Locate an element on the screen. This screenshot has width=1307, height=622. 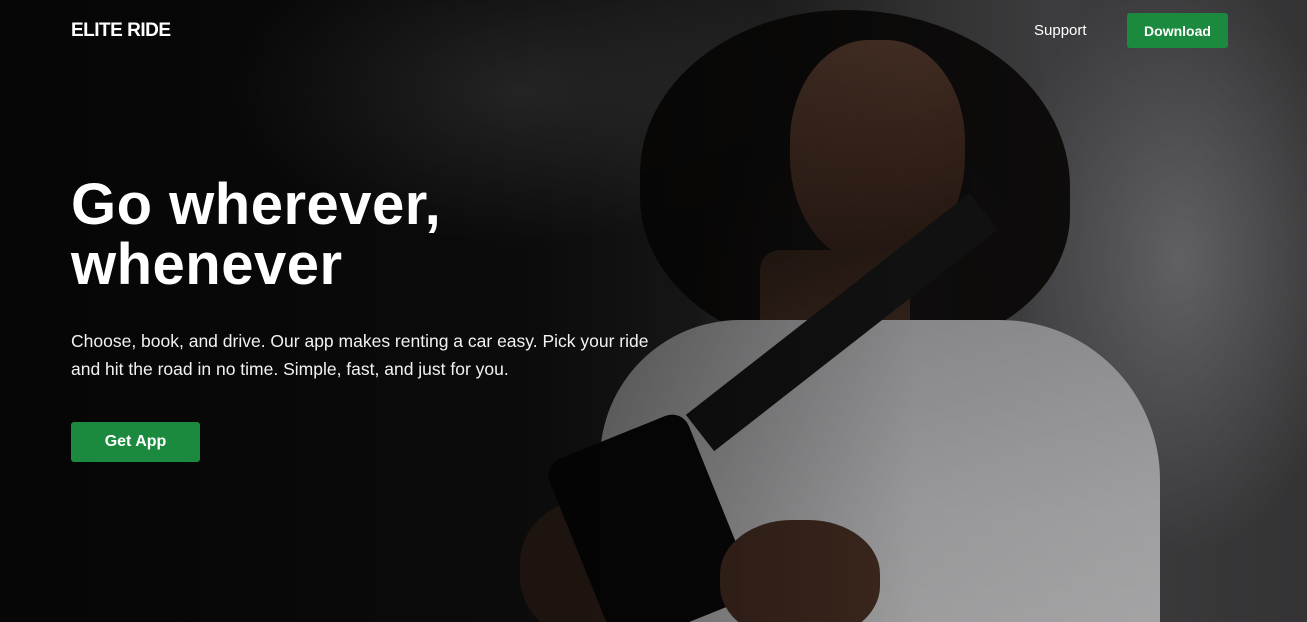
support-link: Support is located at coordinates (1060, 30).